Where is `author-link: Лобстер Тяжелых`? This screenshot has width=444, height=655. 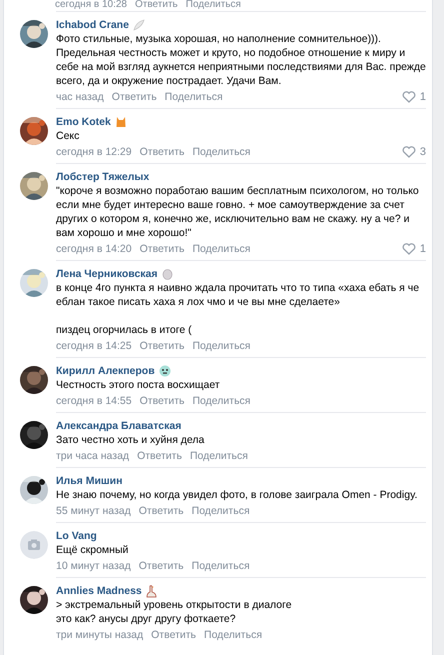 author-link: Лобстер Тяжелых is located at coordinates (103, 177).